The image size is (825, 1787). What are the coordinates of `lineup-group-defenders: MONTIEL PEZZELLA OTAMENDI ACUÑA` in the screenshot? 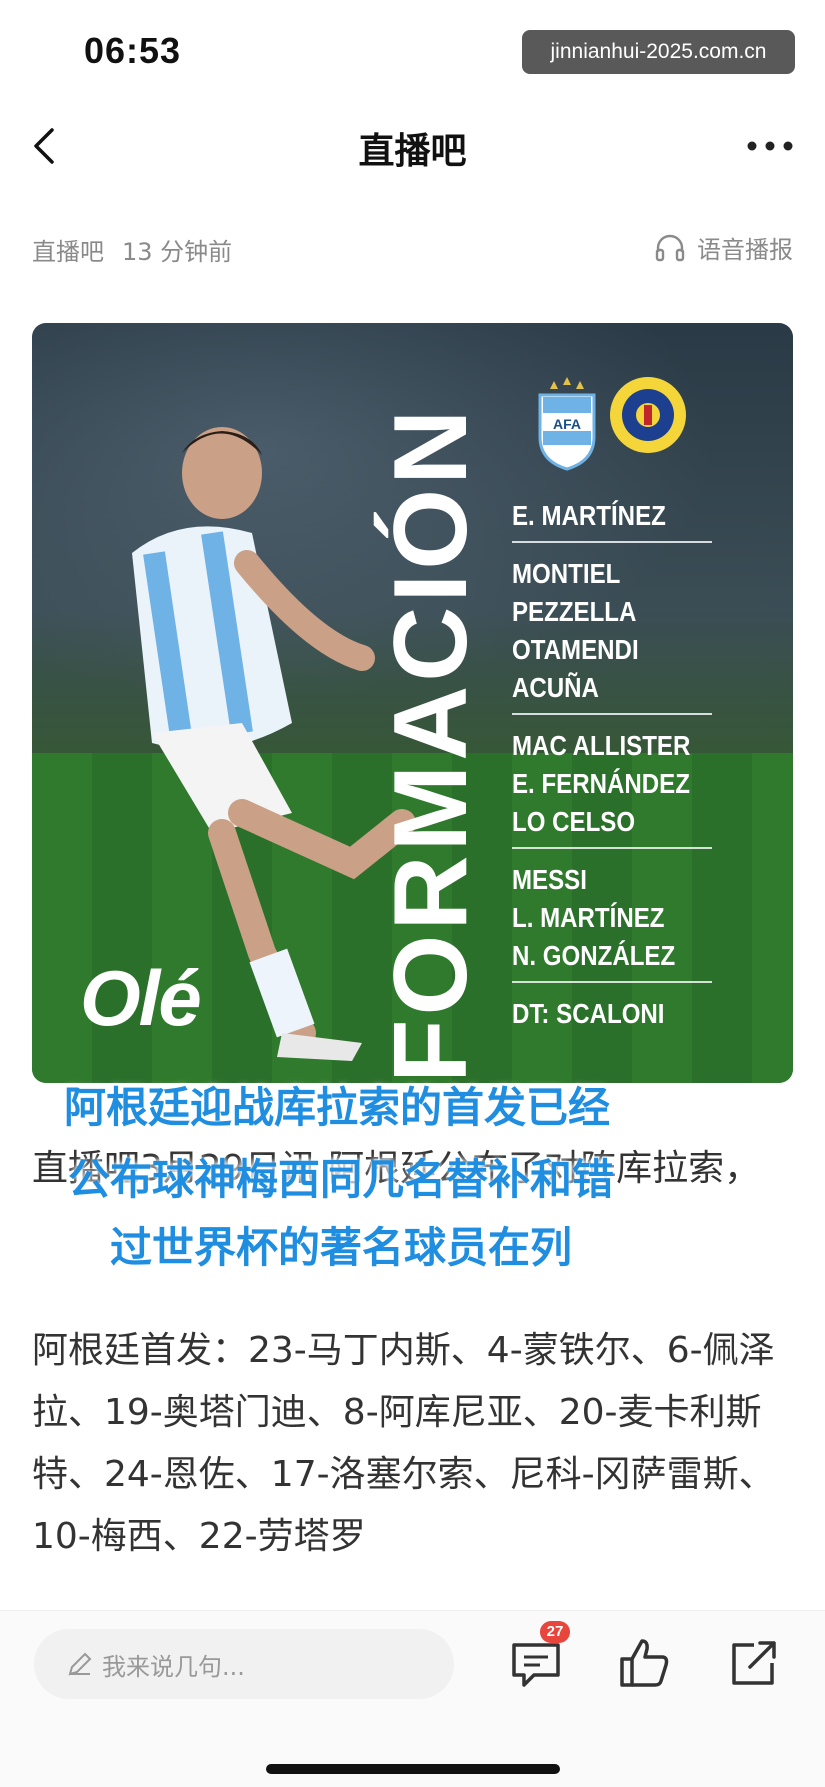 It's located at (612, 633).